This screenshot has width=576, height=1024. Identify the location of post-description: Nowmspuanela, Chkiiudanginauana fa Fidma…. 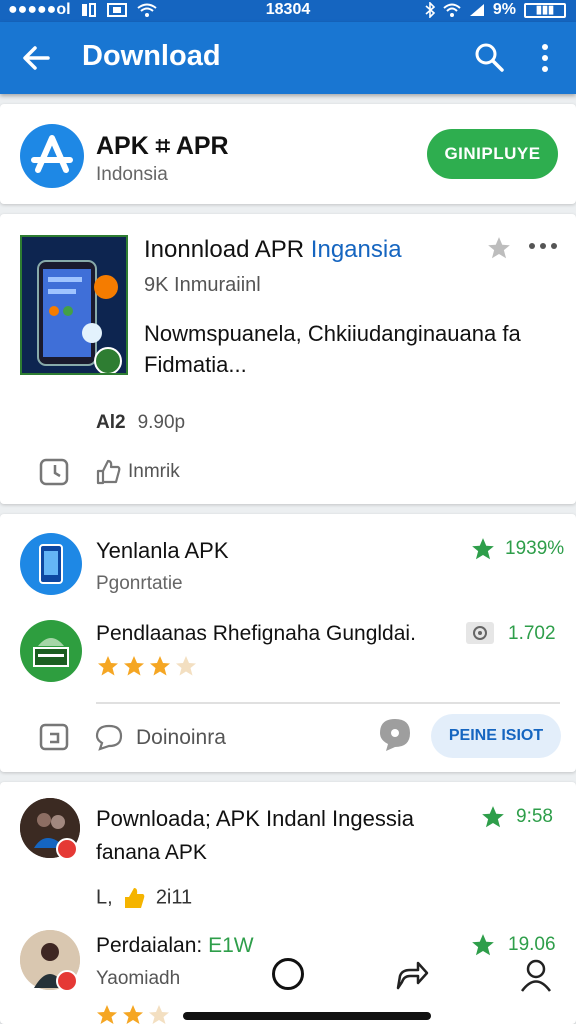
(332, 349).